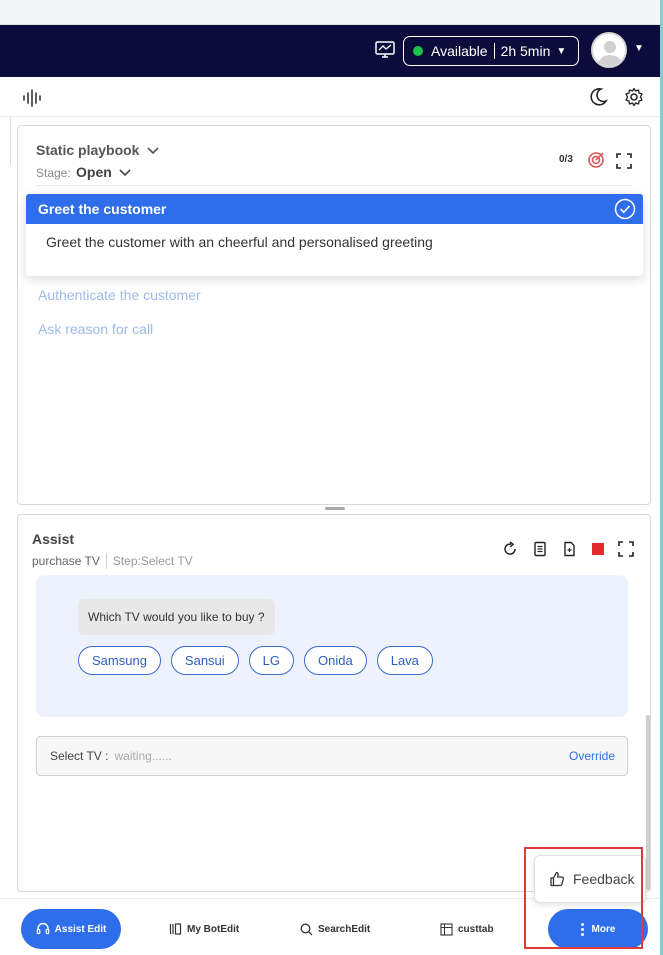 Image resolution: width=663 pixels, height=955 pixels. I want to click on my-botedit-label: My BotEdit, so click(213, 929).